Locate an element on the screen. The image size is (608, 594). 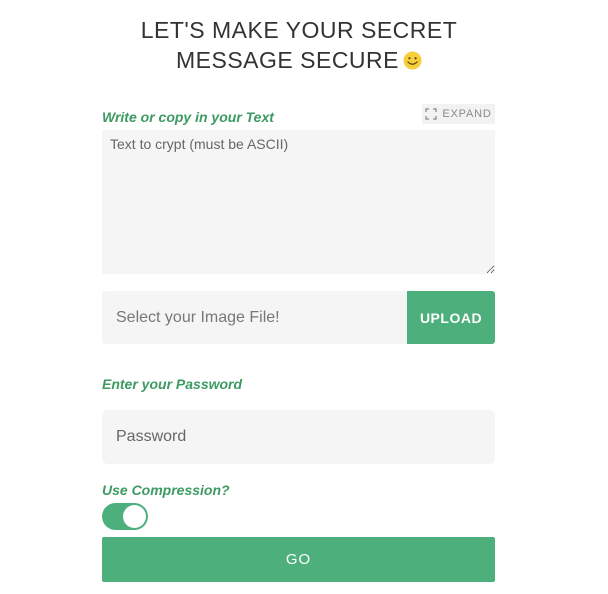
title-line-1: LET'S MAKE YOUR SECRET is located at coordinates (299, 30).